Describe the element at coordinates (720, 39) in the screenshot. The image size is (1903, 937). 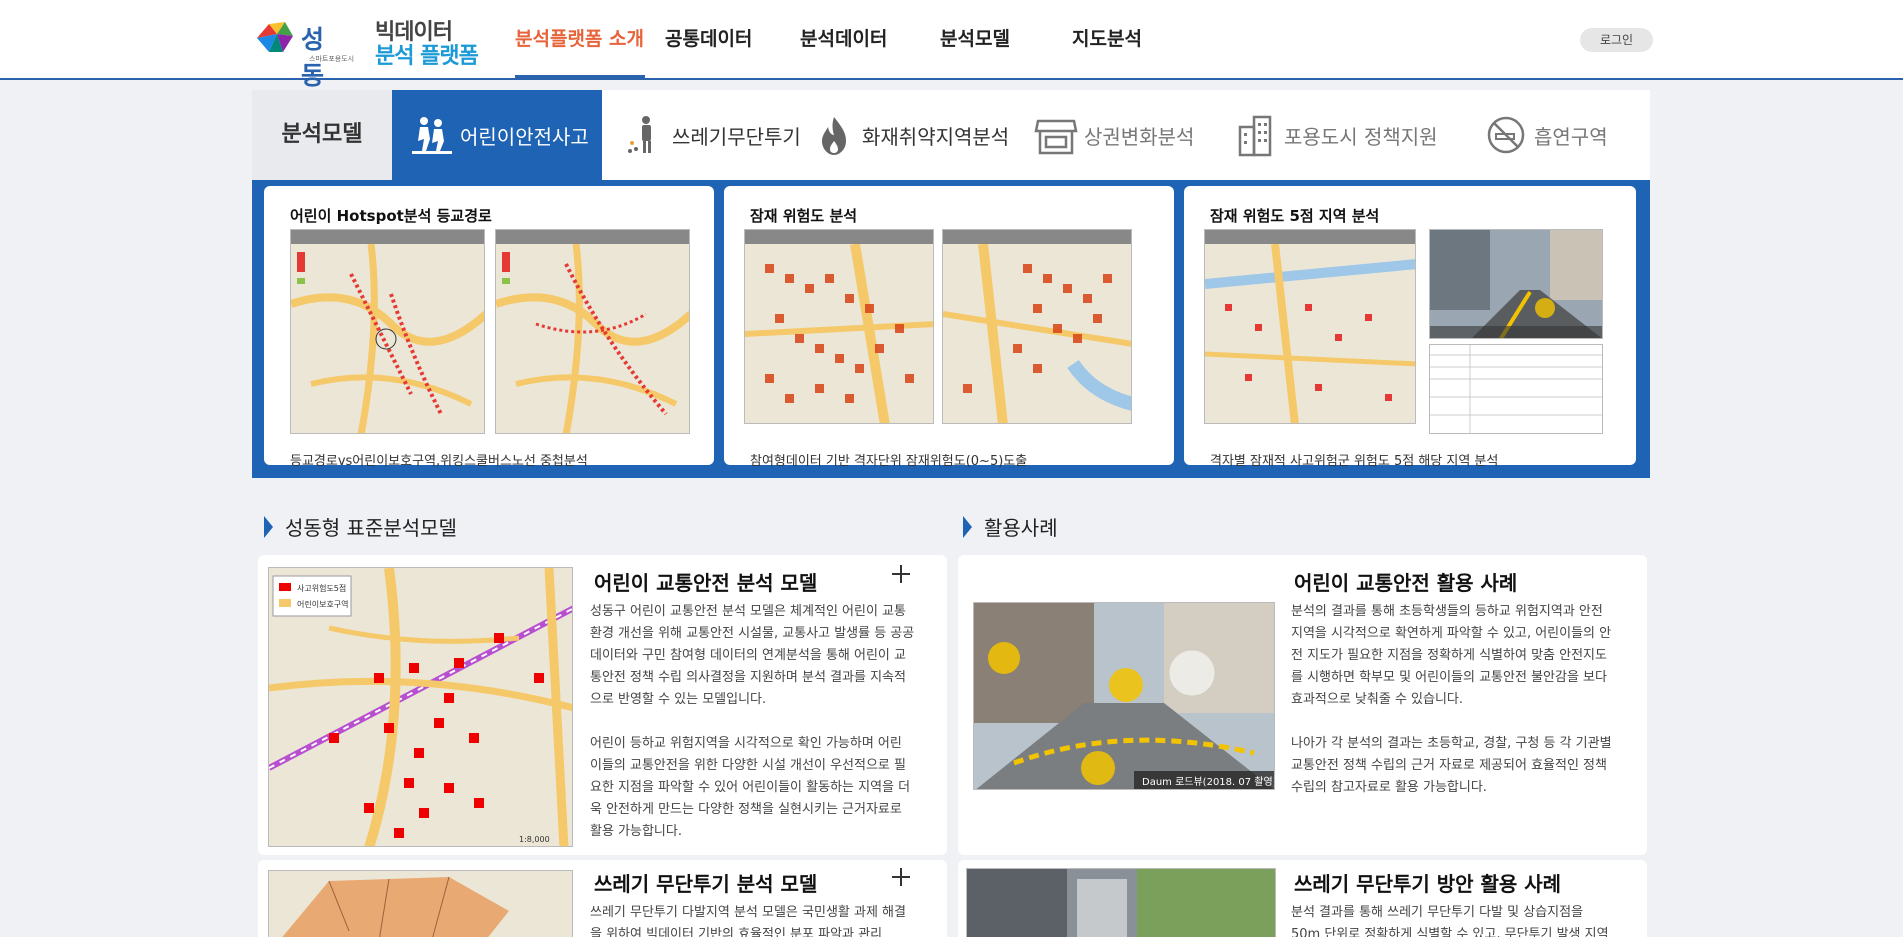
I see `nav-common-data: 공통데이터` at that location.